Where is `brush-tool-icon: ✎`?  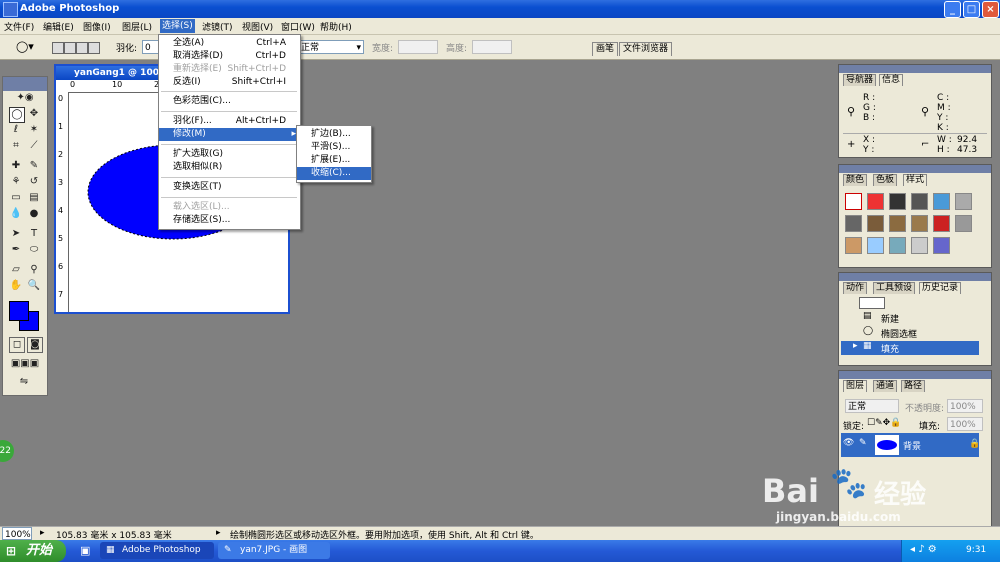
brush-tool-icon: ✎ is located at coordinates (34, 166).